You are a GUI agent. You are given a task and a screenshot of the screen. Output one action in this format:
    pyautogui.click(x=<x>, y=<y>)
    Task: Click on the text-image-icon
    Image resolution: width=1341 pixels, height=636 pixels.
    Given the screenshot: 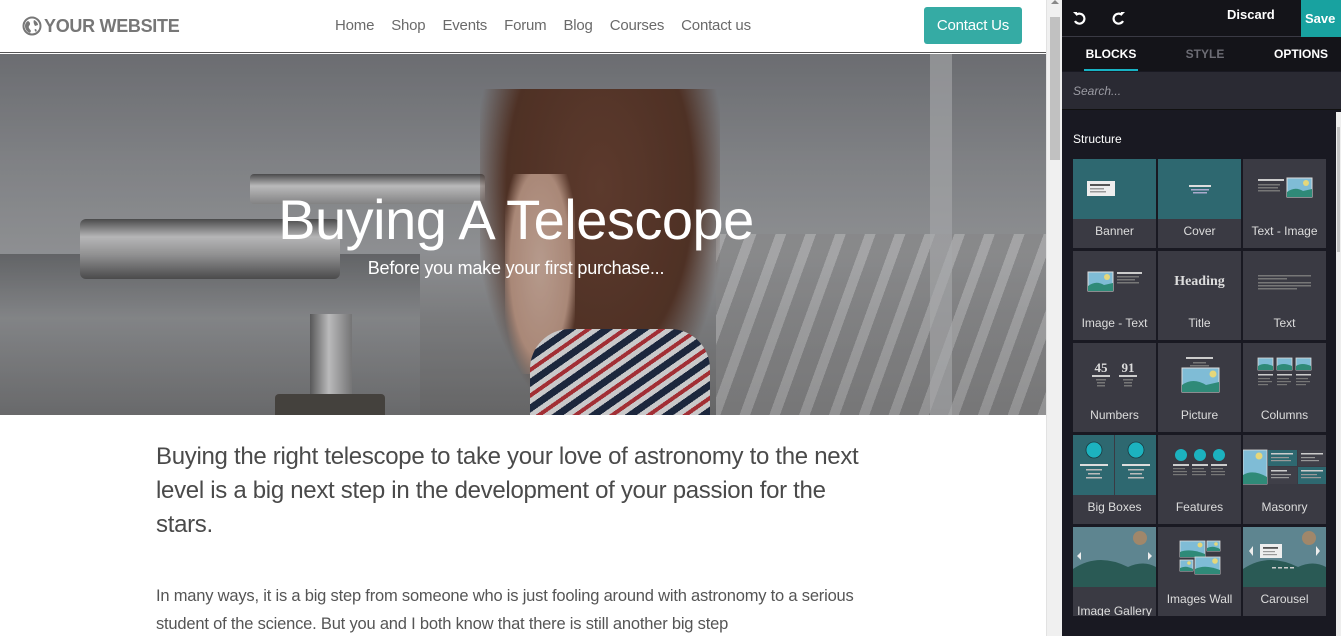 What is the action you would take?
    pyautogui.click(x=1285, y=187)
    